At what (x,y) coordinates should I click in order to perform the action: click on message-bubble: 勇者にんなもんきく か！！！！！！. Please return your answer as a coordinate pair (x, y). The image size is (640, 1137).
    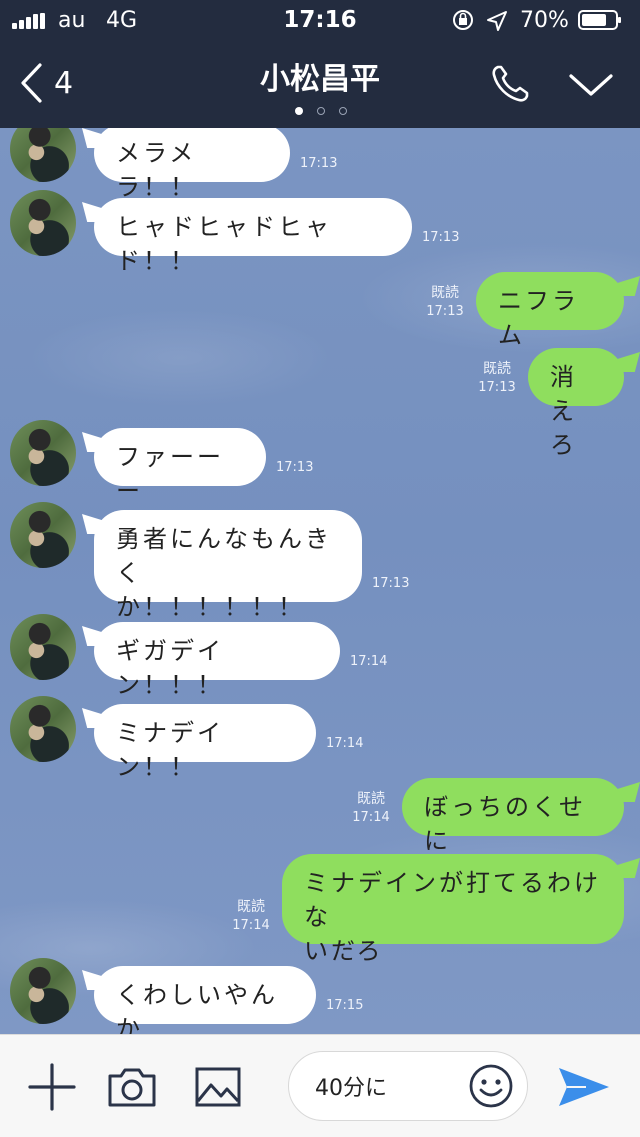
    Looking at the image, I should click on (228, 565).